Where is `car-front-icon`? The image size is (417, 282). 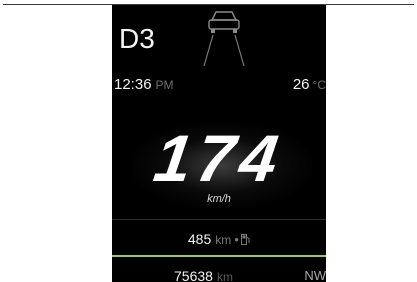 car-front-icon is located at coordinates (224, 39).